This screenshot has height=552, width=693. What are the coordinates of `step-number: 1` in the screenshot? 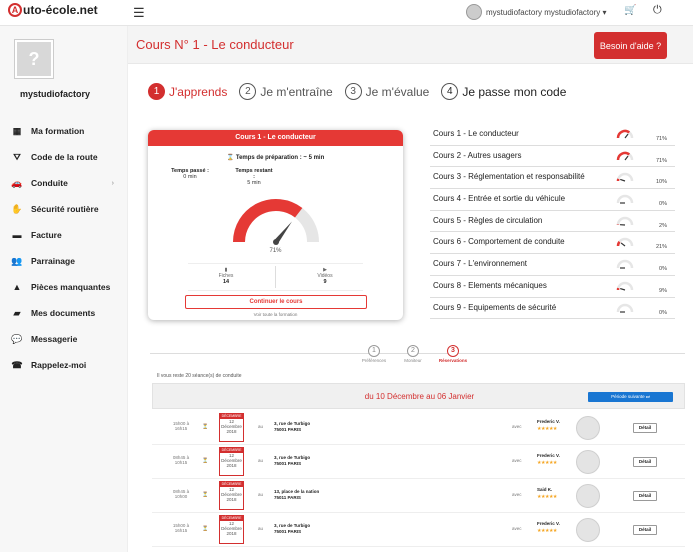 It's located at (156, 91).